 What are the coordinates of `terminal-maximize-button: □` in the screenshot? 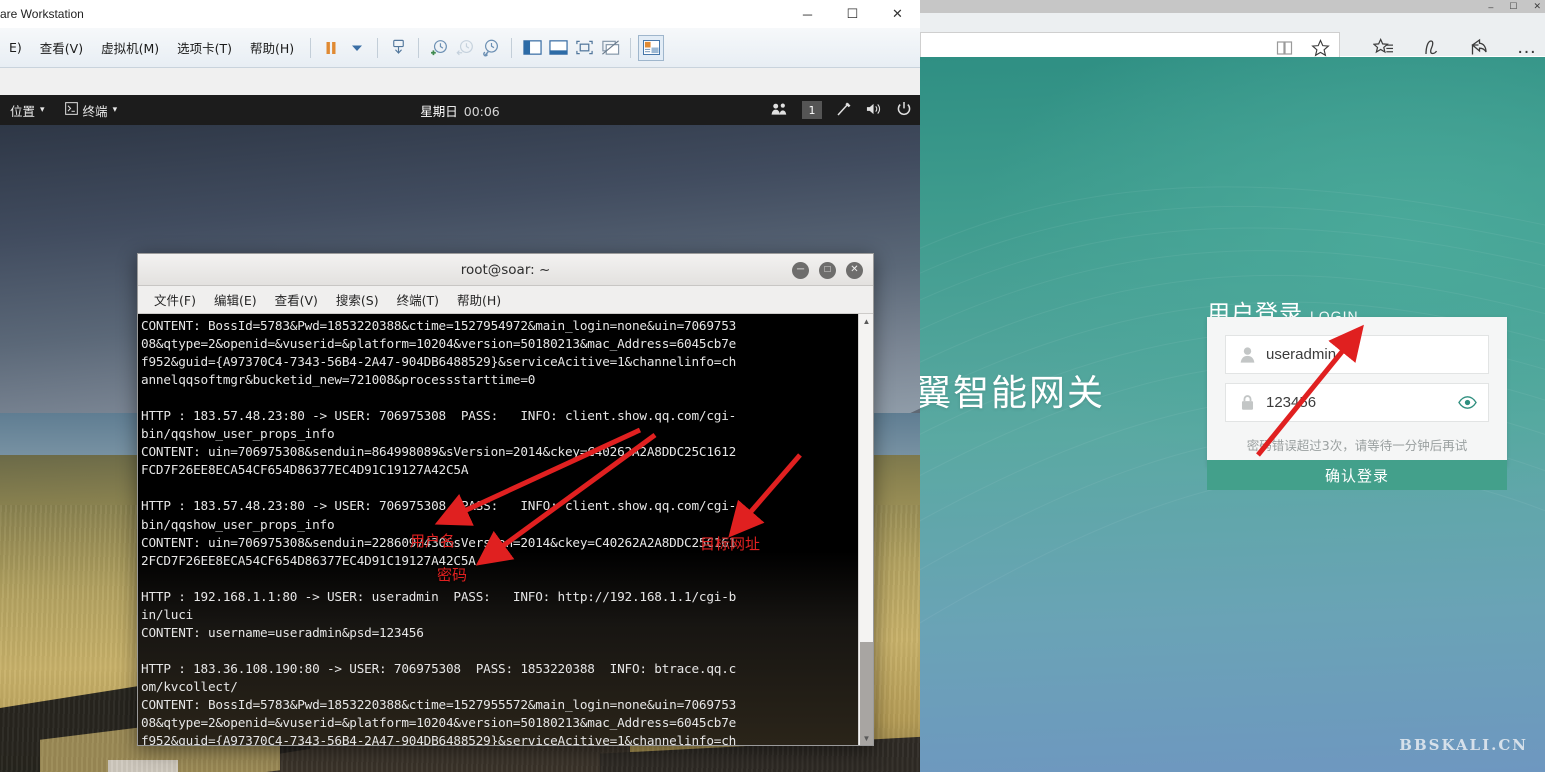 It's located at (827, 270).